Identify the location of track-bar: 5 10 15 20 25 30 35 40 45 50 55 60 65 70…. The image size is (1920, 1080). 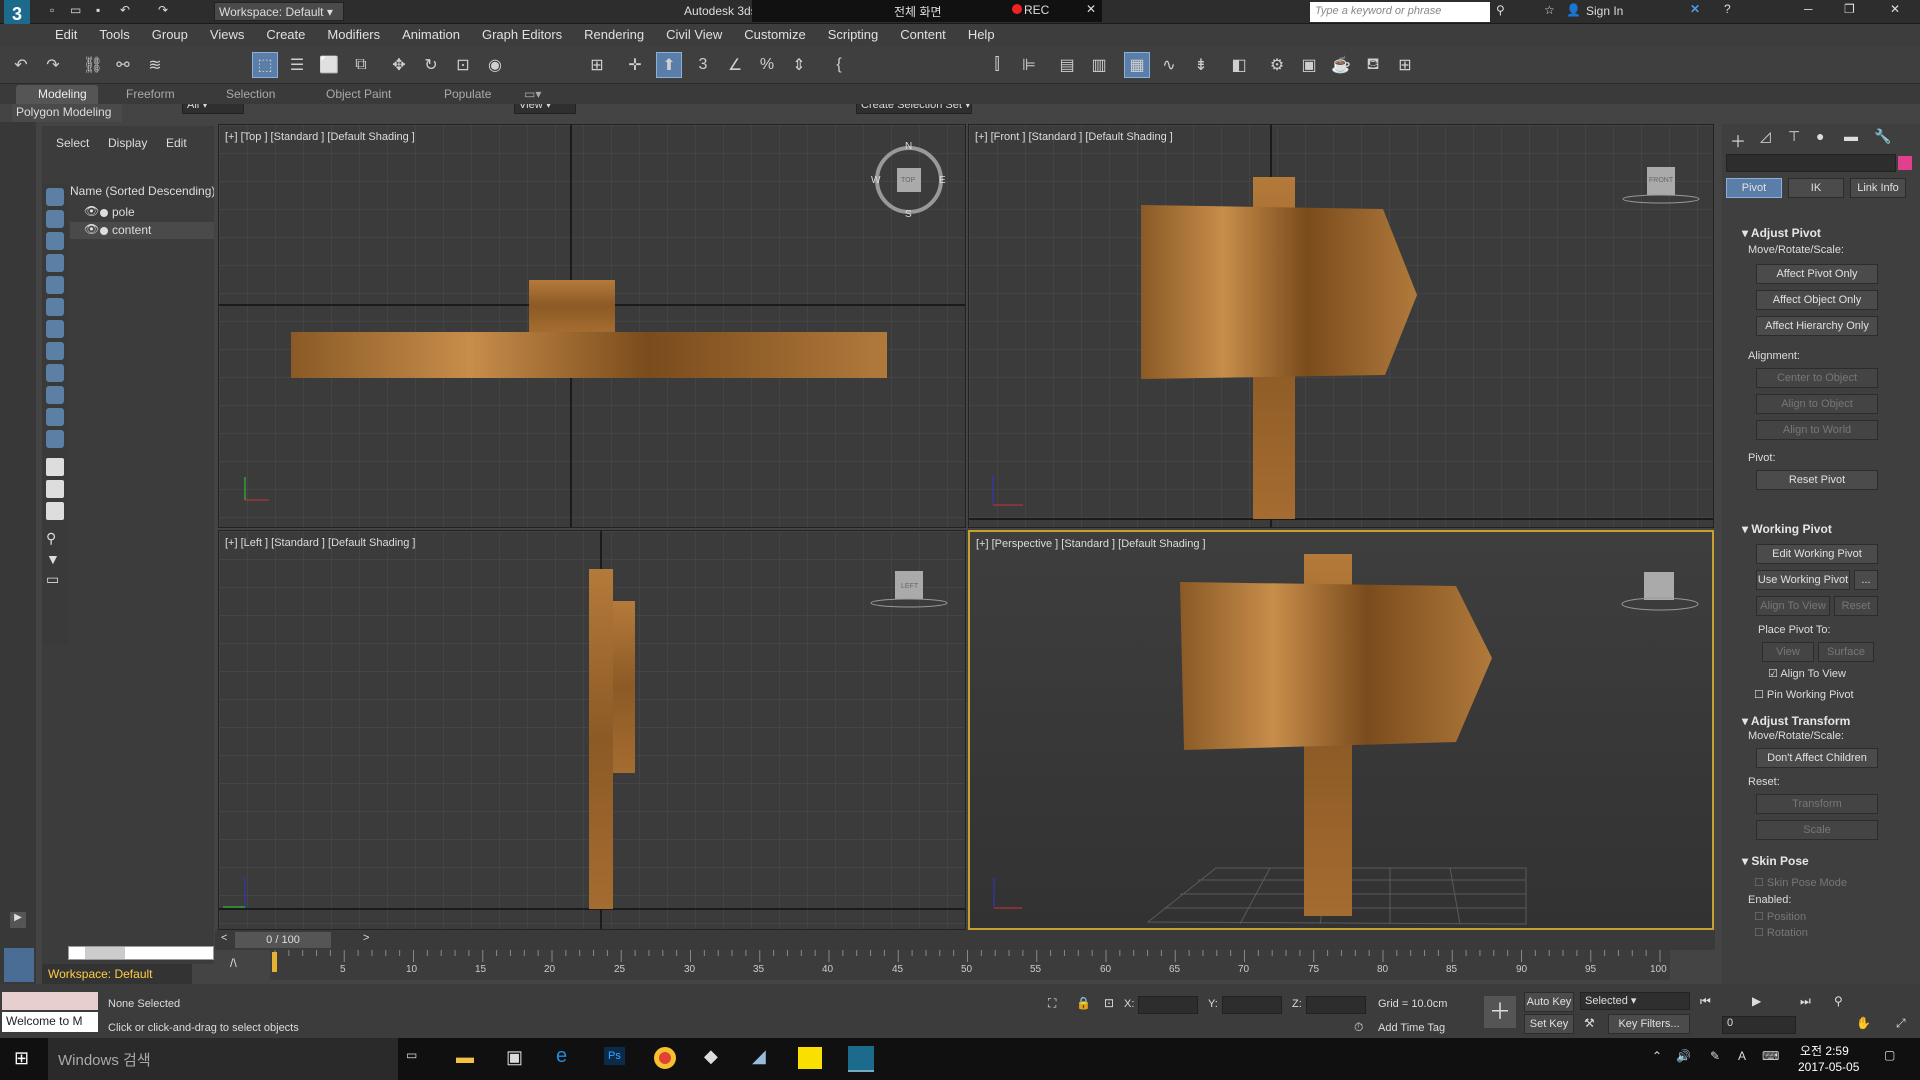
(970, 965).